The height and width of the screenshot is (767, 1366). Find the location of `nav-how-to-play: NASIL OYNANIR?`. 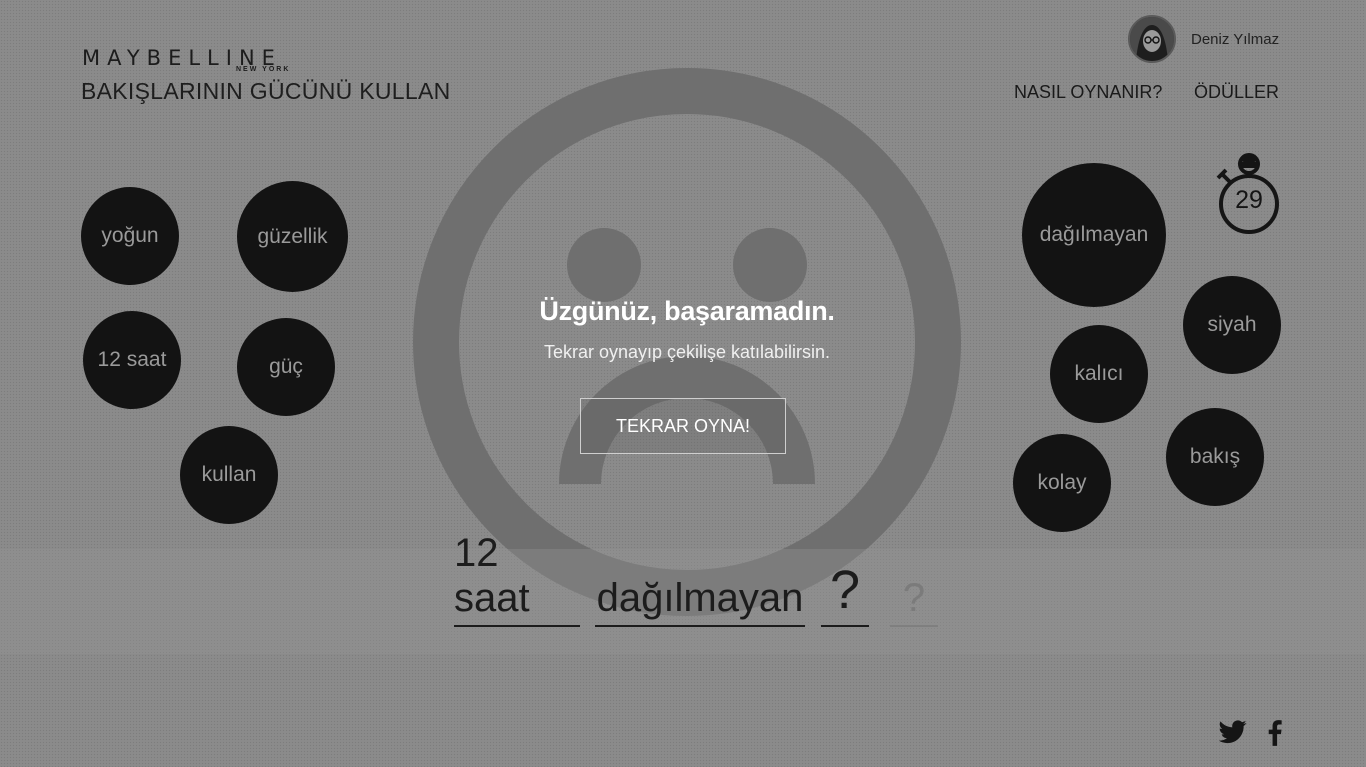

nav-how-to-play: NASIL OYNANIR? is located at coordinates (1088, 92).